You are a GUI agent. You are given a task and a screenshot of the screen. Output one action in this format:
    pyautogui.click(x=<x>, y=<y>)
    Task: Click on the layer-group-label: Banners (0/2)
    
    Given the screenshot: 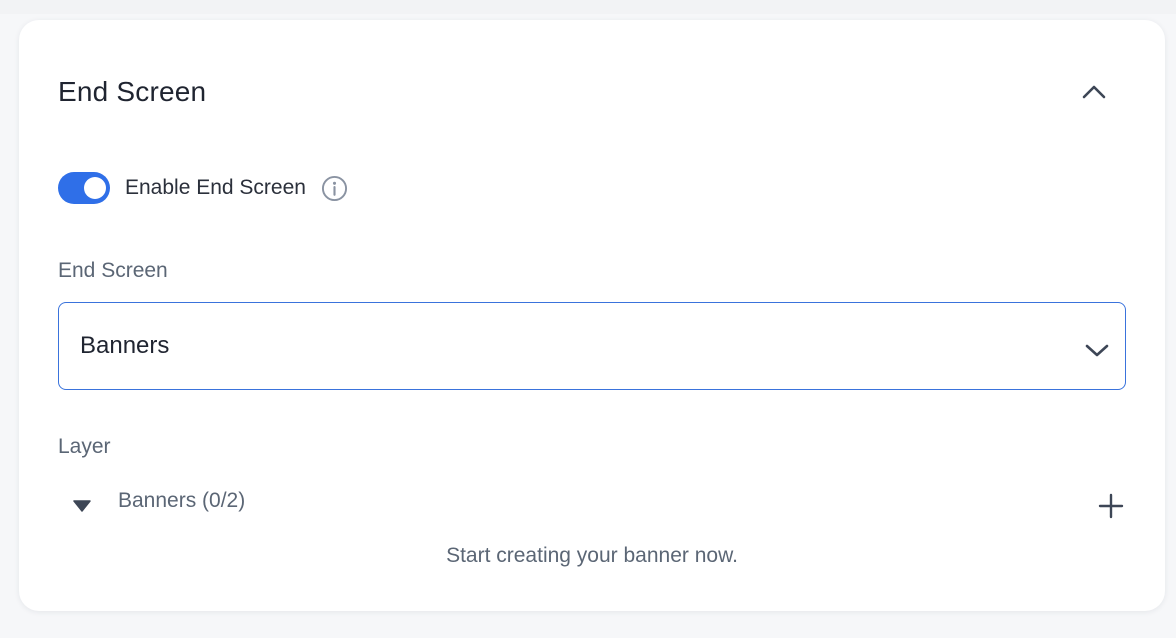 What is the action you would take?
    pyautogui.click(x=182, y=500)
    